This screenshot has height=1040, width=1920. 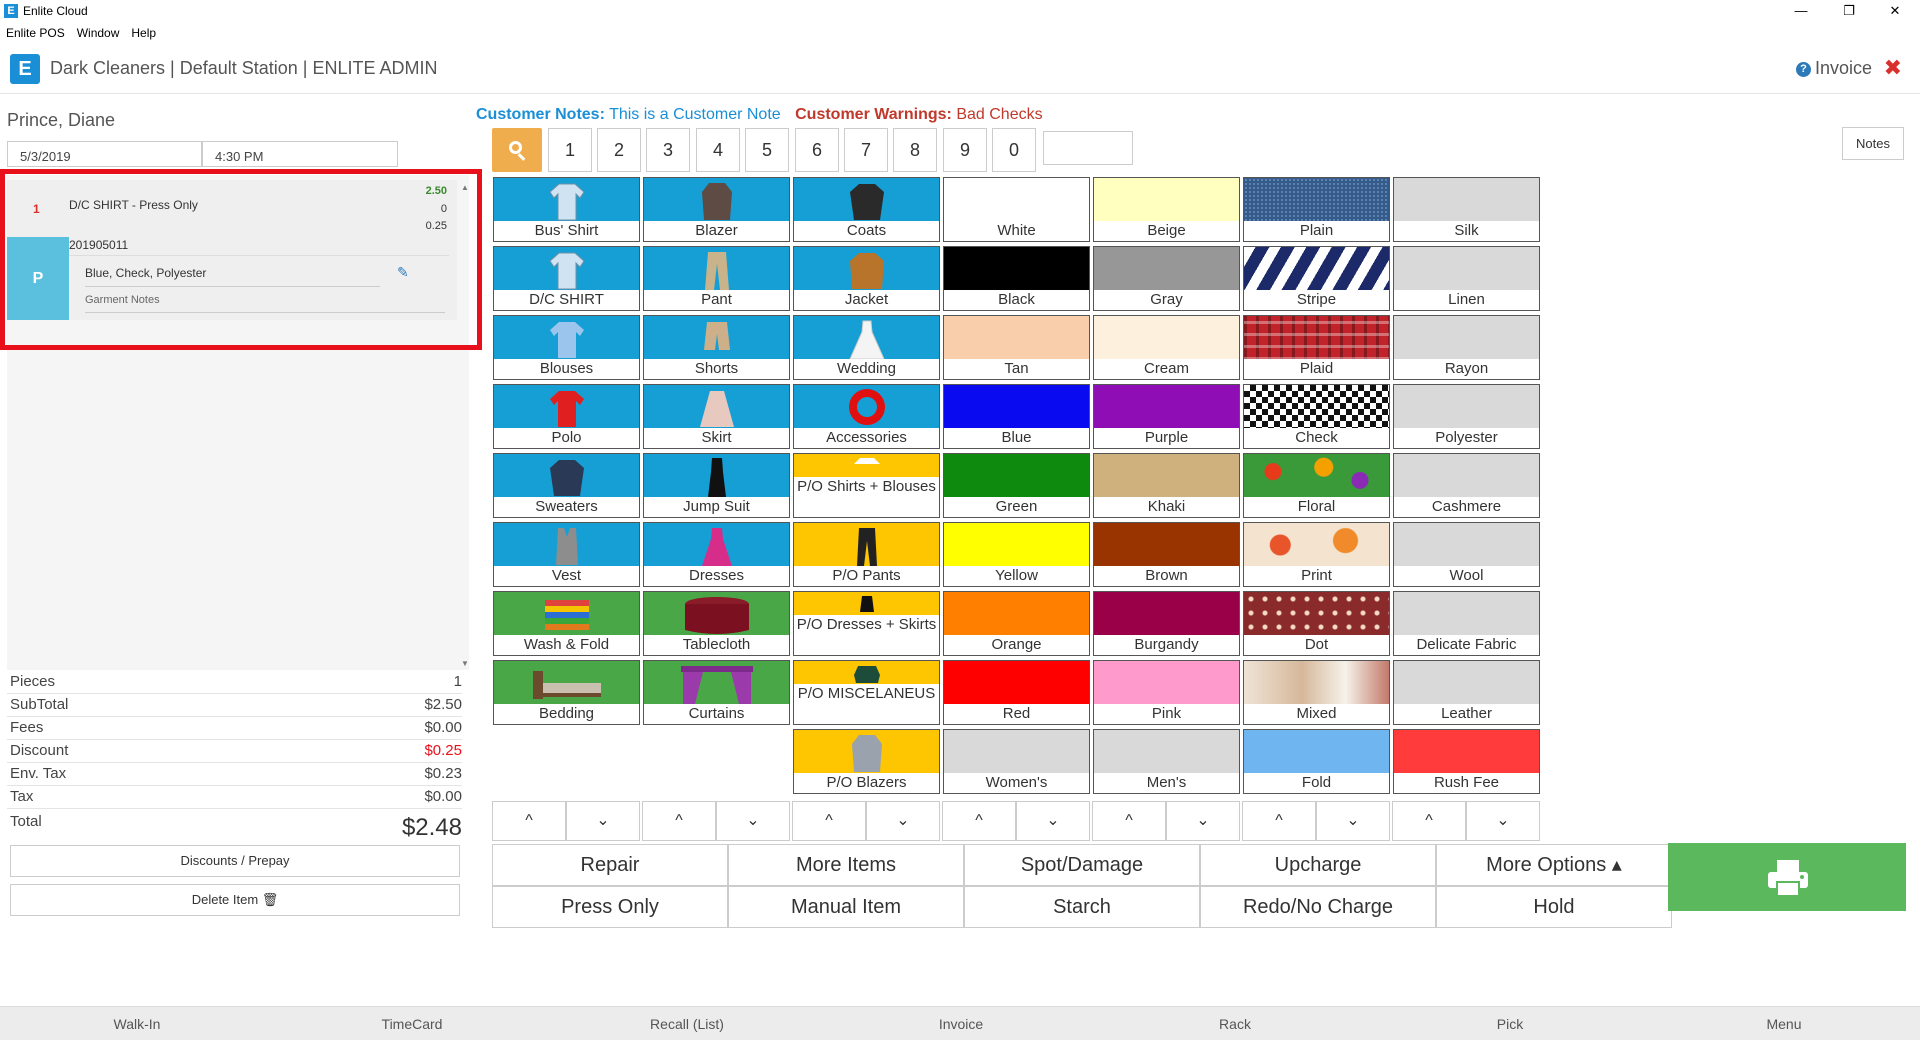 I want to click on tile-dresses: Dresses, so click(x=716, y=554).